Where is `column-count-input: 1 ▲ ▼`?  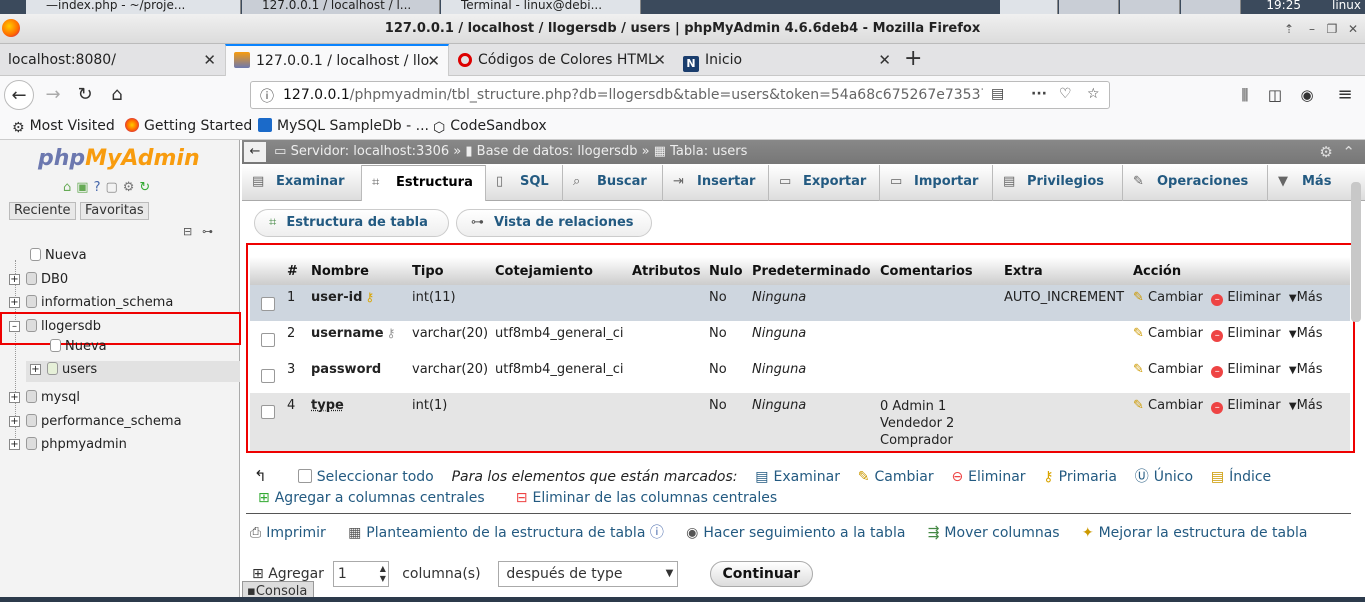
column-count-input: 1 ▲ ▼ is located at coordinates (360, 574).